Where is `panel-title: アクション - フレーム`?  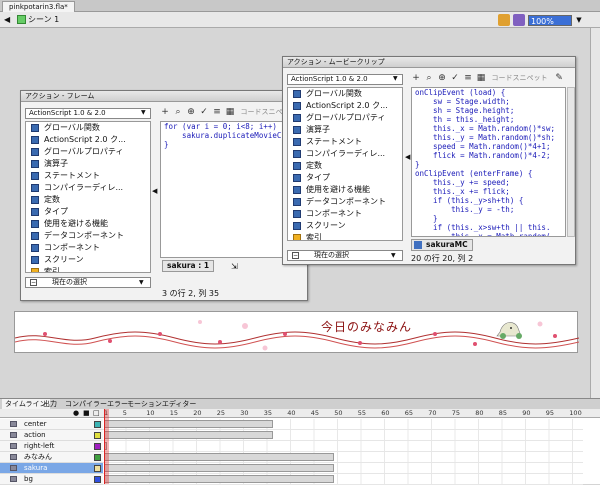
panel-title: アクション - フレーム is located at coordinates (164, 96).